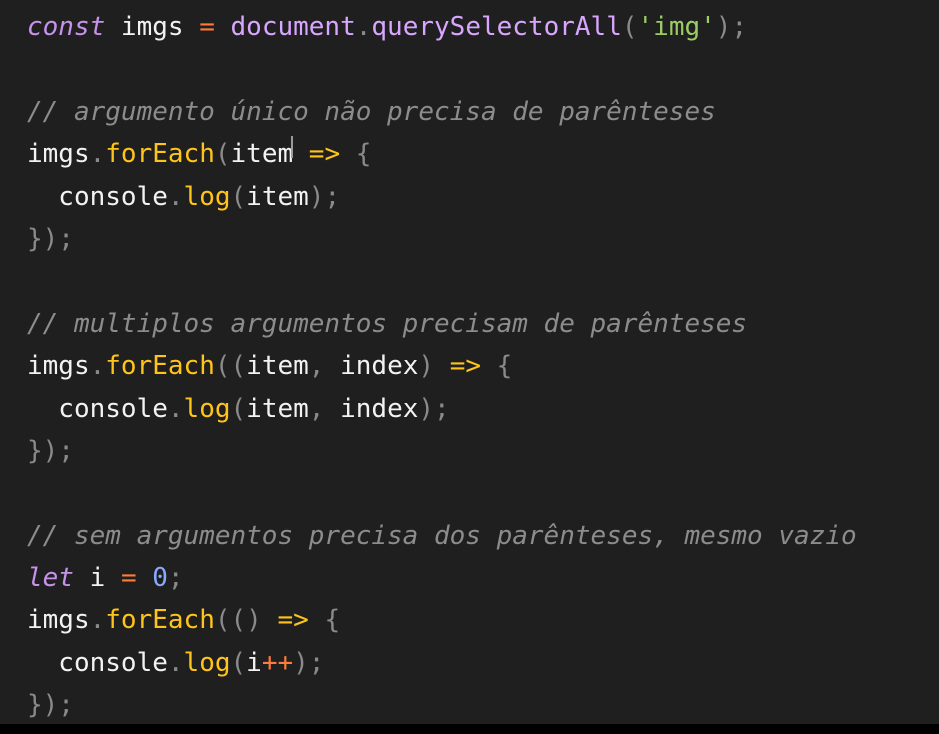  Describe the element at coordinates (160, 578) in the screenshot. I see `code-token: 0` at that location.